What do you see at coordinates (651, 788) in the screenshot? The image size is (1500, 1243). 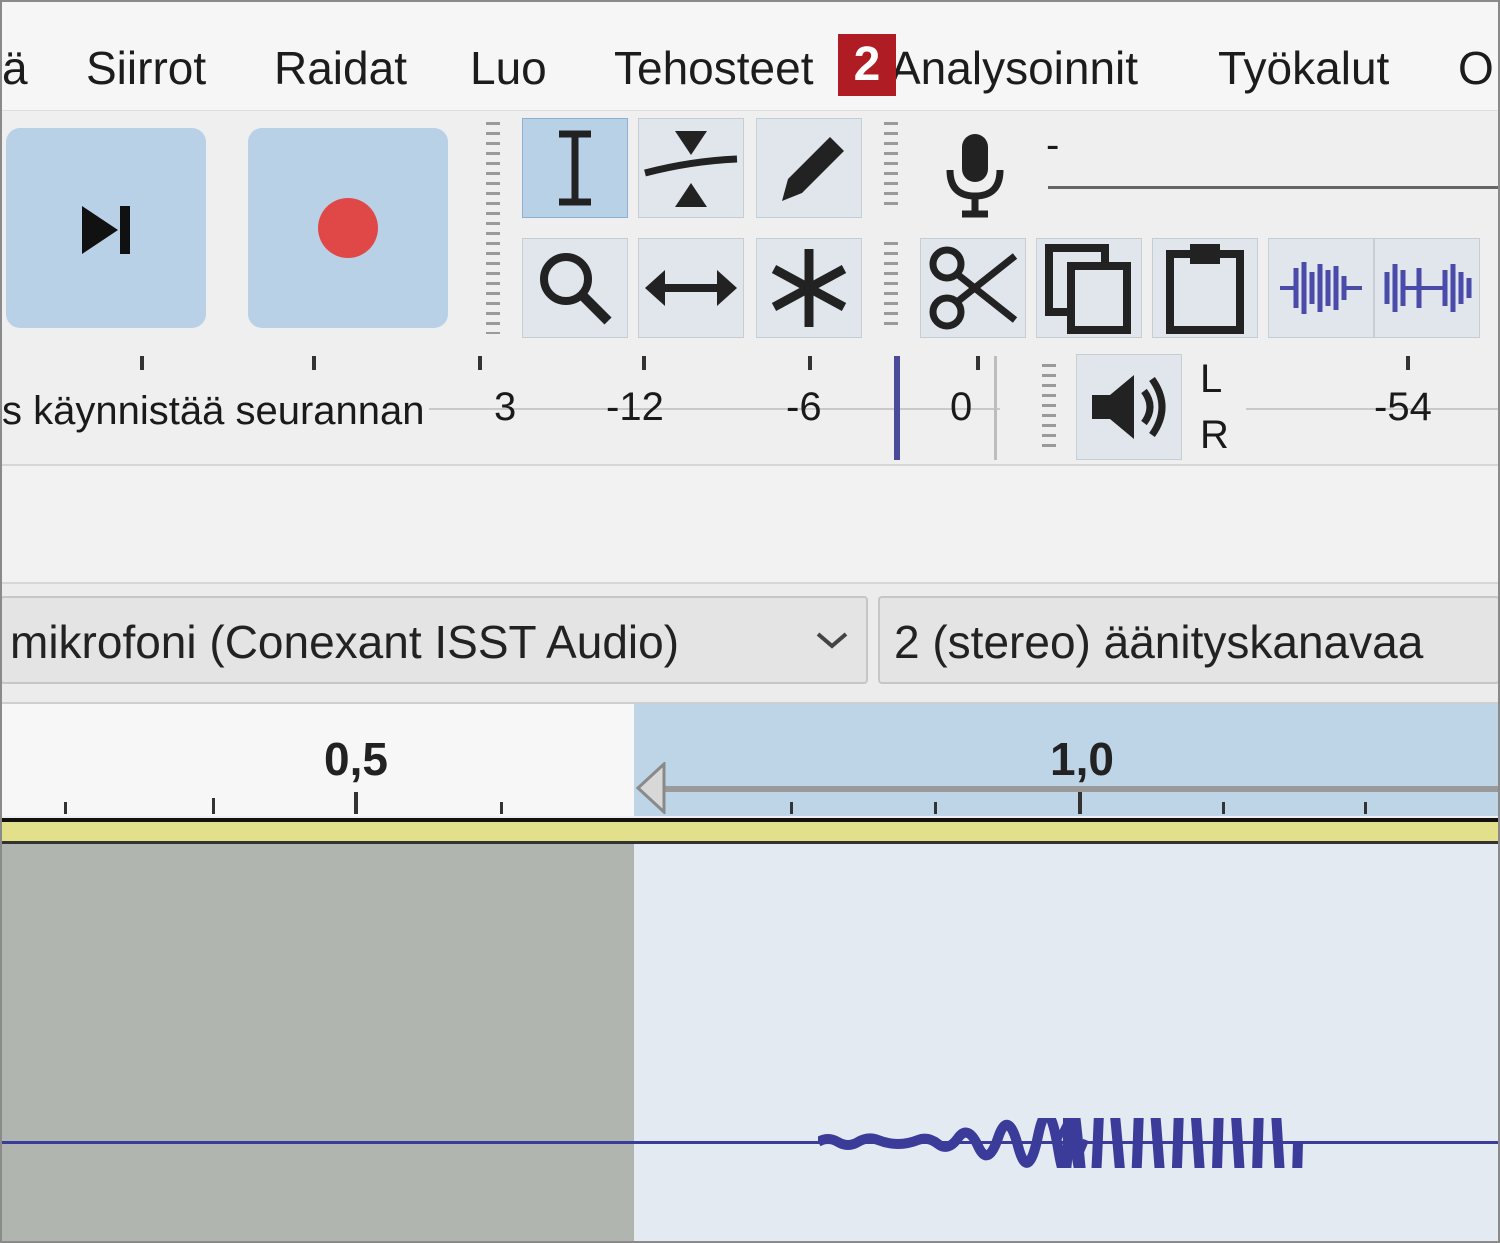 I see `selection-start-handle-icon` at bounding box center [651, 788].